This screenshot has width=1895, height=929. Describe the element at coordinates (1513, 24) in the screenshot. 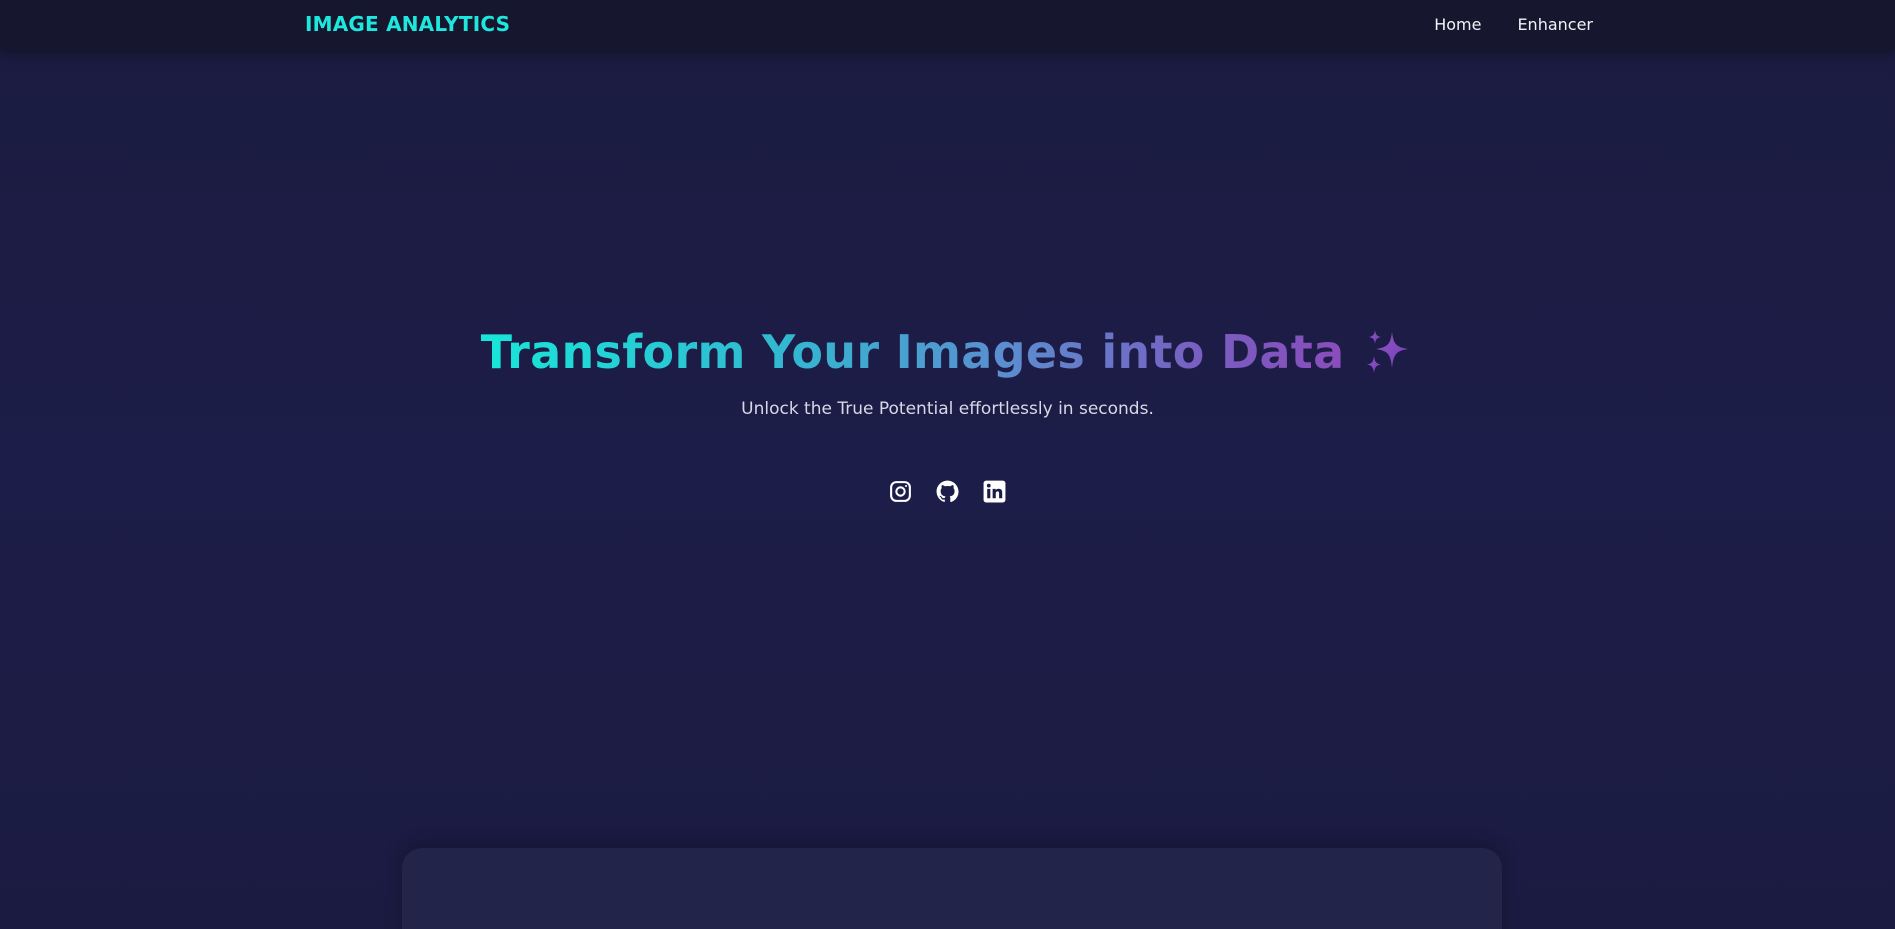

I see `nav-links: Home Enhancer` at that location.